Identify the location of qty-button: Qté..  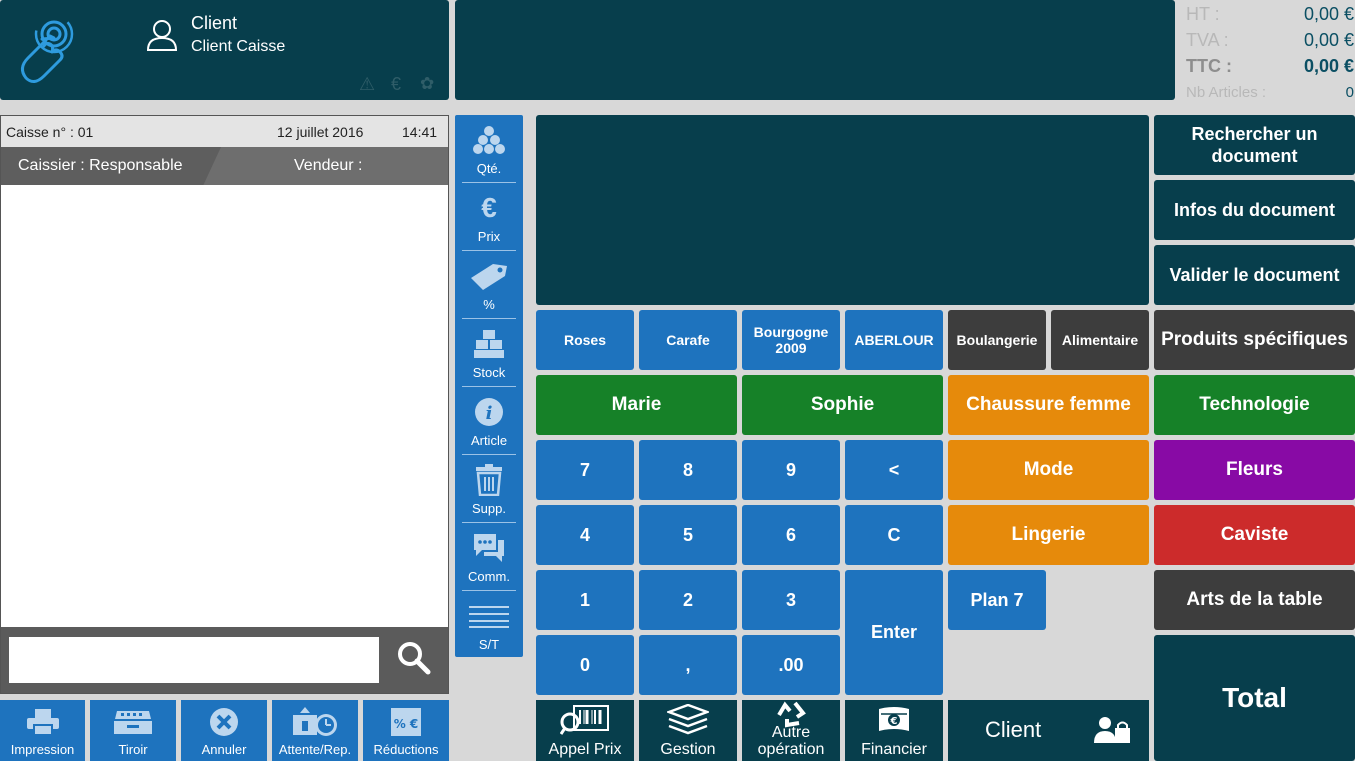
(489, 149).